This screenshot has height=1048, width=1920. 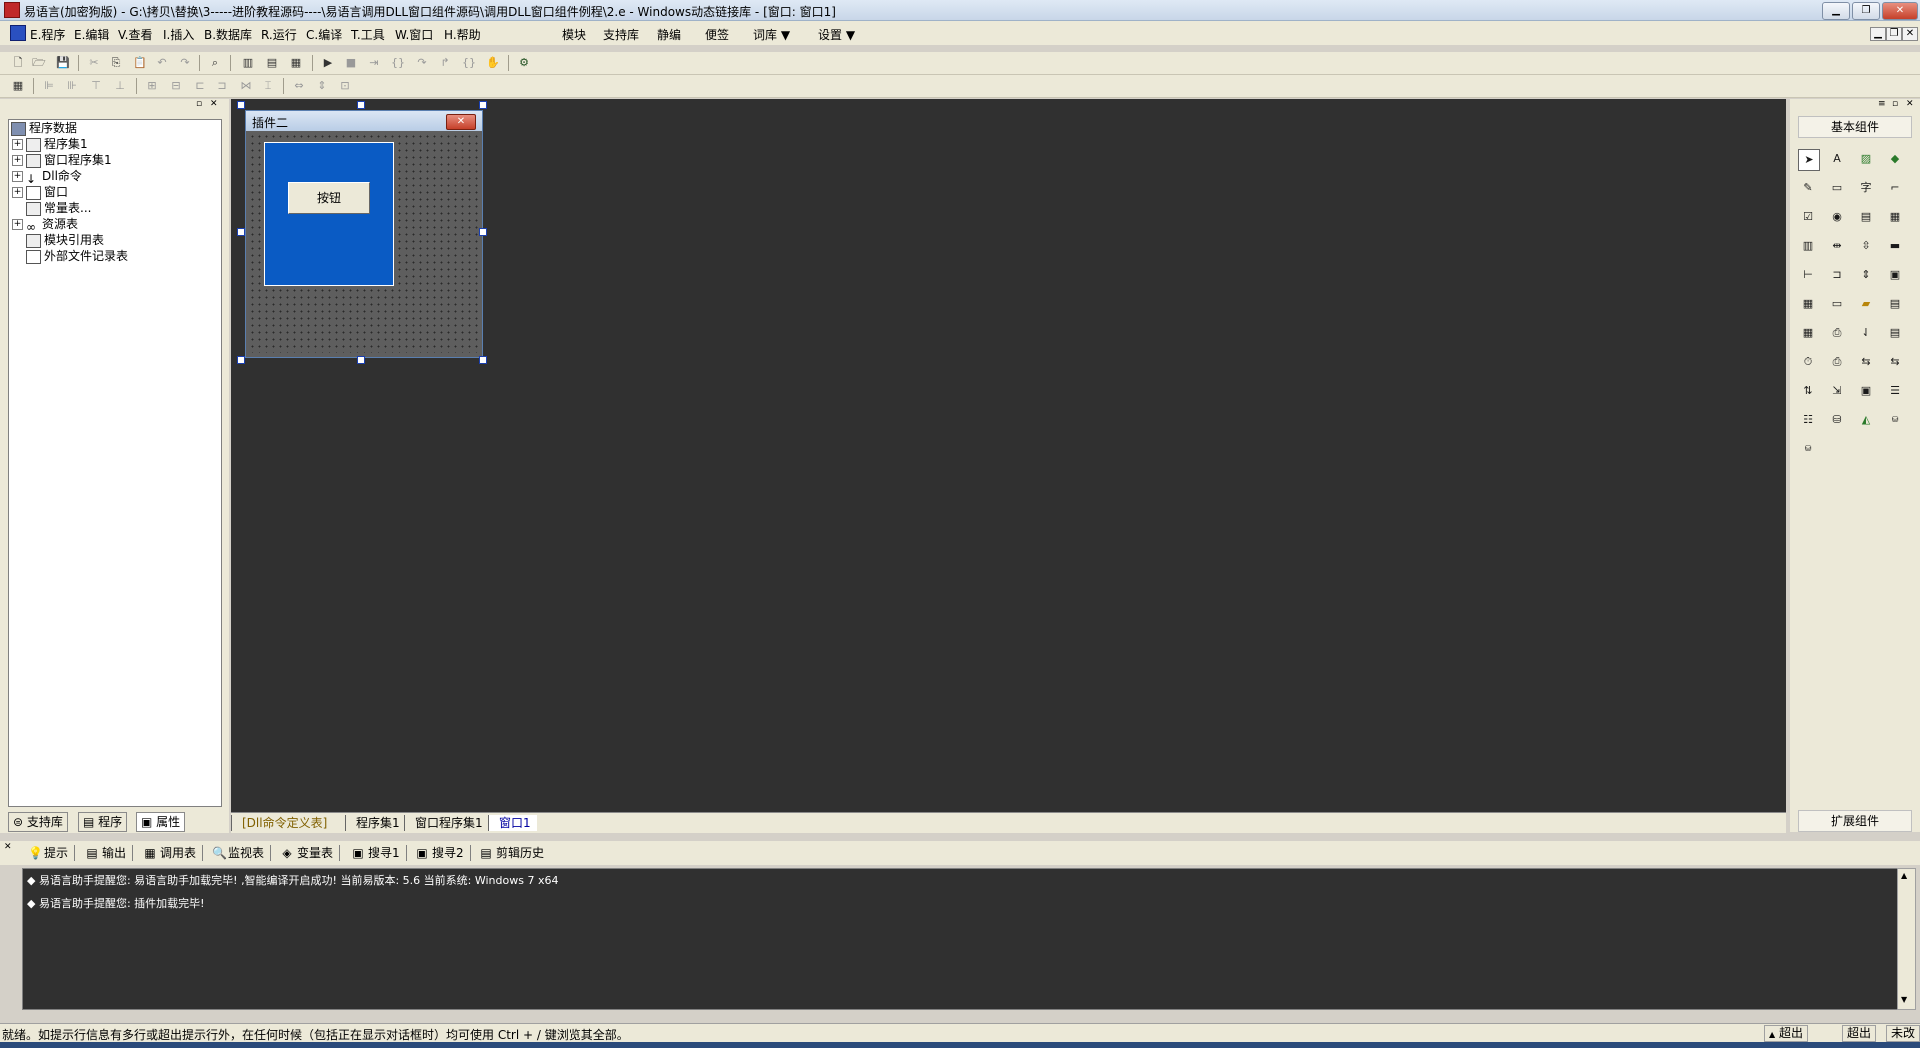 I want to click on form-close-icon: ✕, so click(x=461, y=122).